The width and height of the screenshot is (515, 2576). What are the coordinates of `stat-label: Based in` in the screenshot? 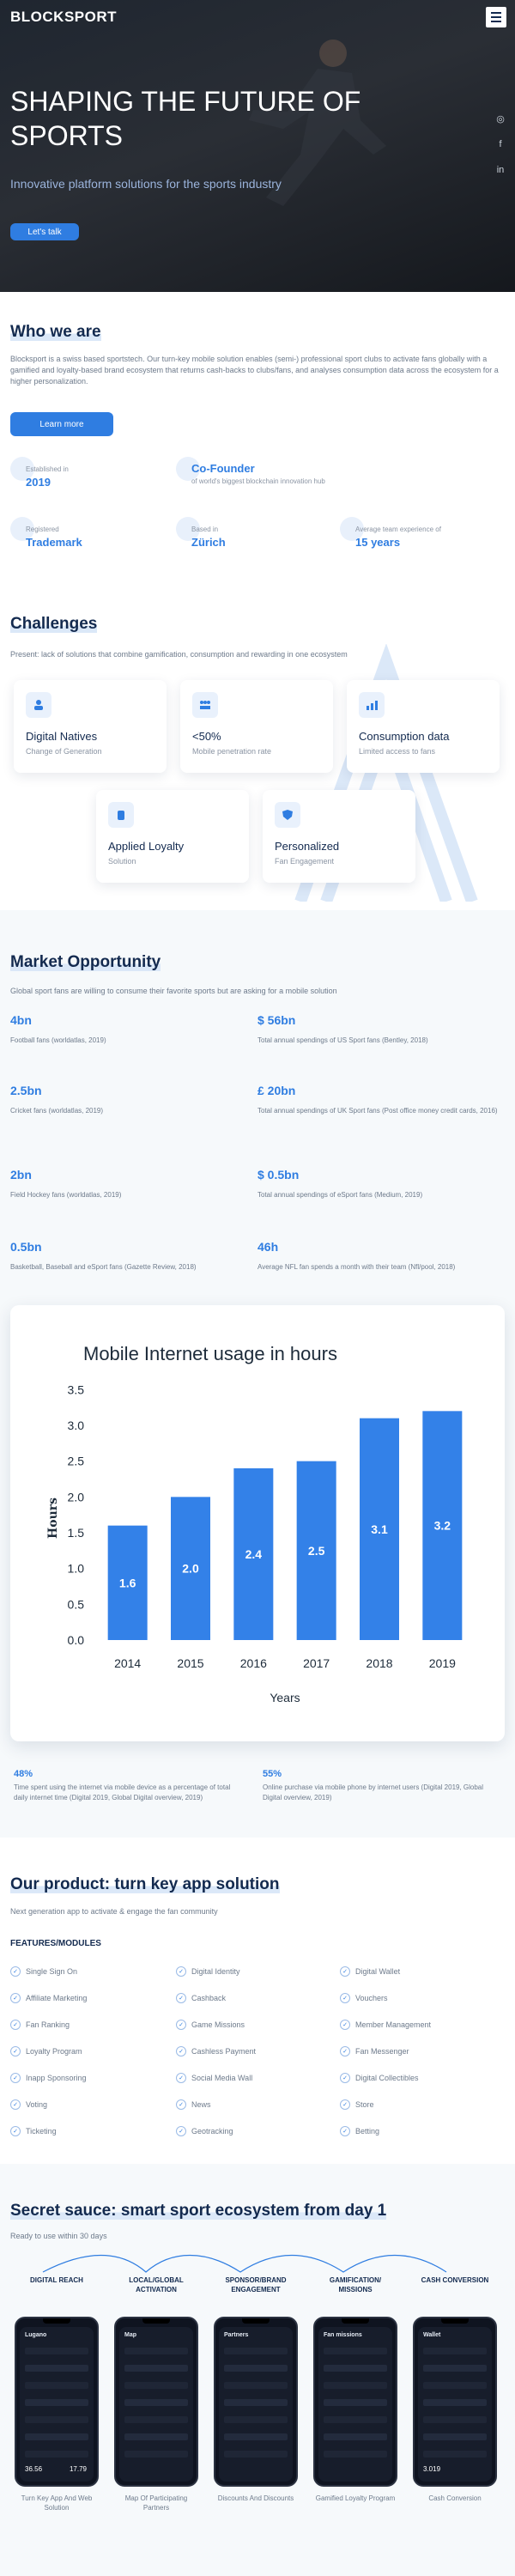 It's located at (205, 530).